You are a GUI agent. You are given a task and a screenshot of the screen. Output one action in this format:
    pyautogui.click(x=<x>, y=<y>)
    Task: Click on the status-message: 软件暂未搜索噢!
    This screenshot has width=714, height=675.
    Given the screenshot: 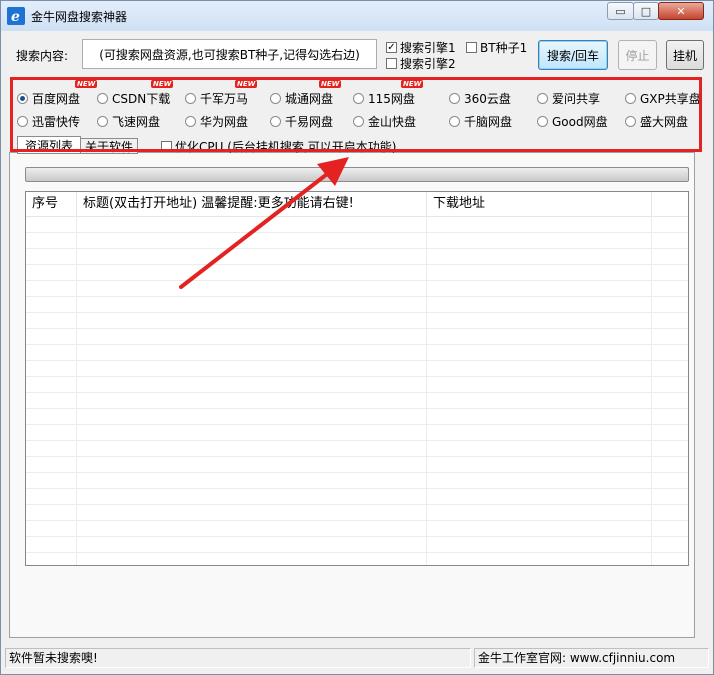 What is the action you would take?
    pyautogui.click(x=238, y=658)
    